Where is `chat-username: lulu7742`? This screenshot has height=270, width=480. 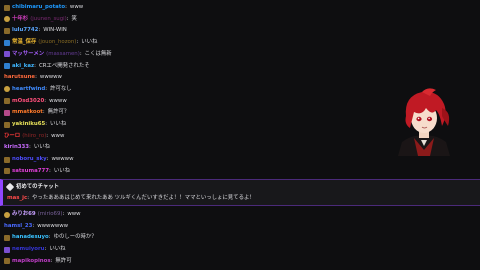
chat-username: lulu7742 is located at coordinates (25, 30).